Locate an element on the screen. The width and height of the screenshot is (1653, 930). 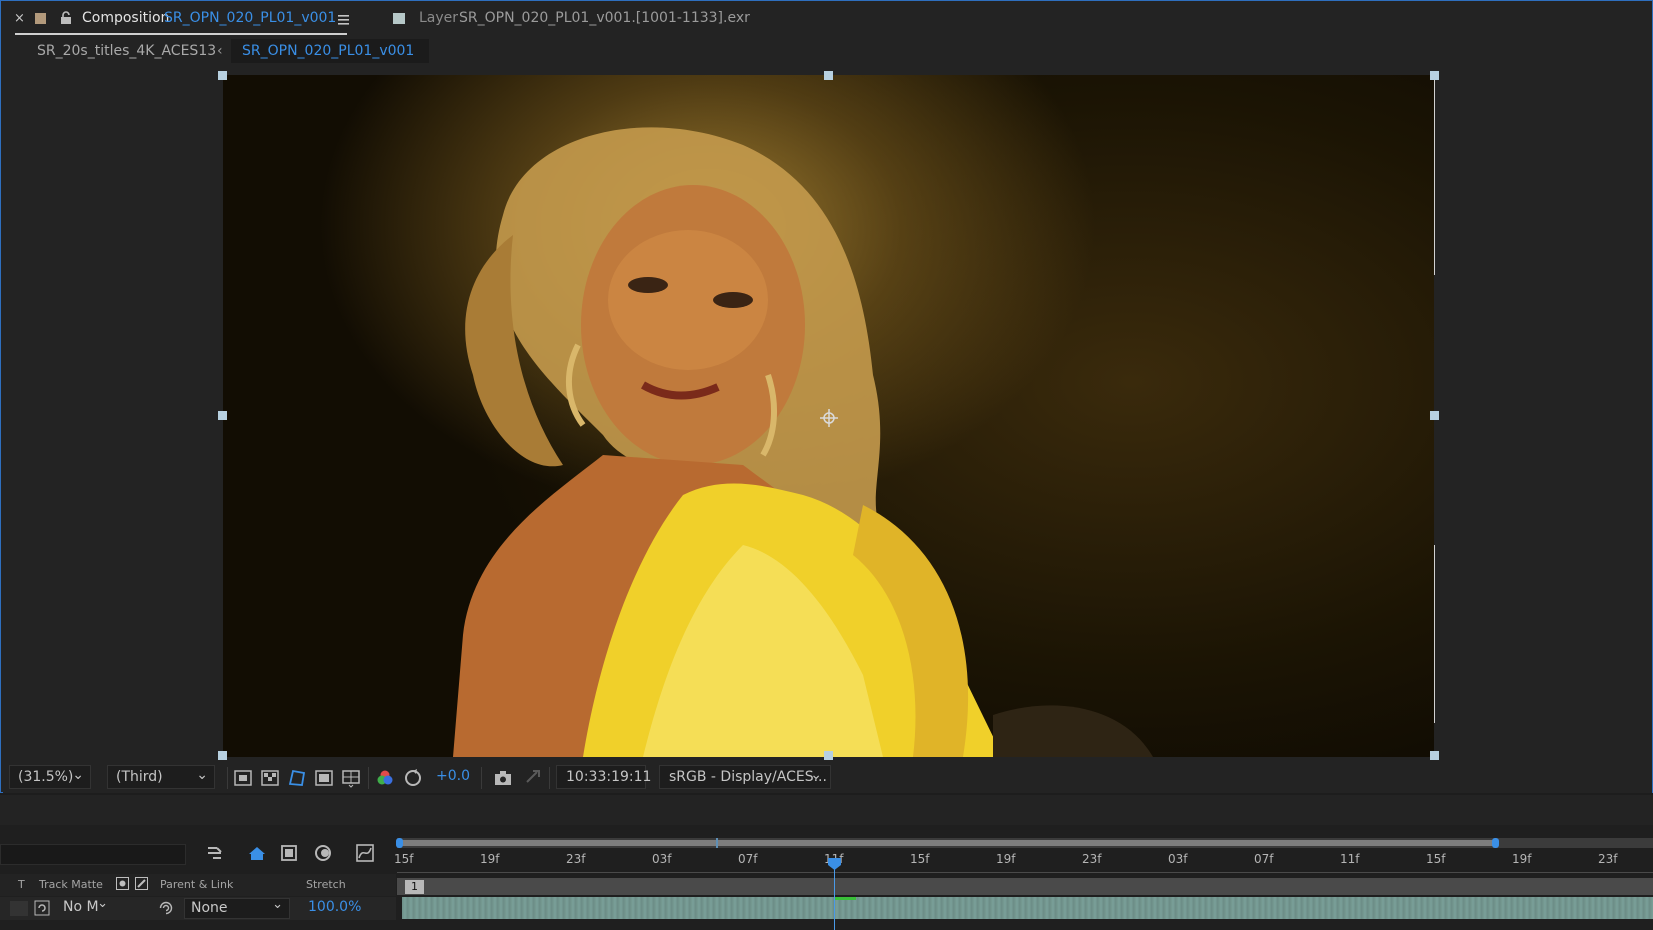
timeline-search-input is located at coordinates (93, 854).